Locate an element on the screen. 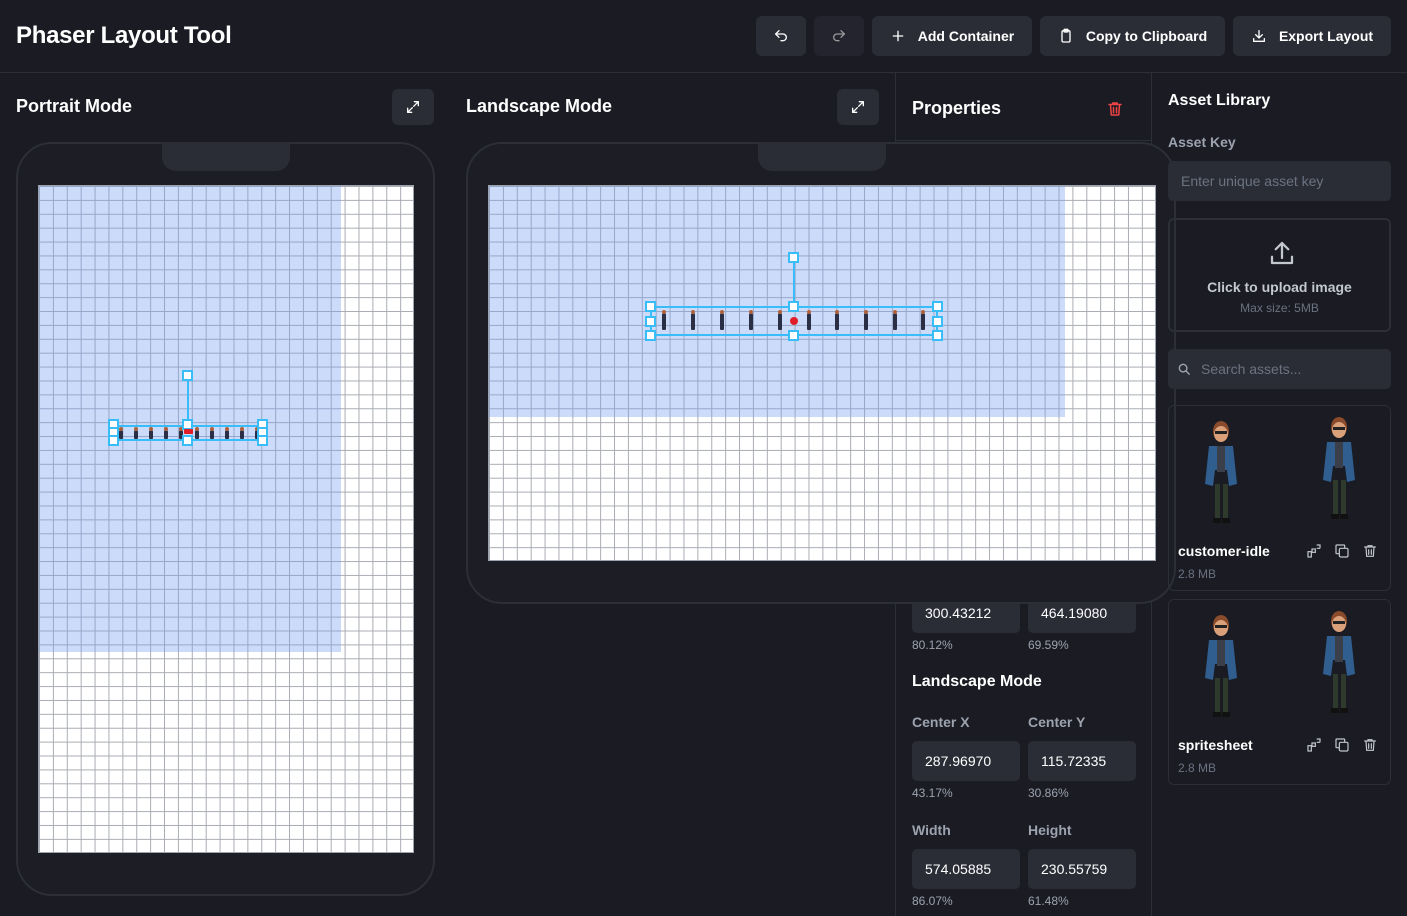 Image resolution: width=1407 pixels, height=916 pixels. center-y-field: 115.72335 is located at coordinates (1082, 761).